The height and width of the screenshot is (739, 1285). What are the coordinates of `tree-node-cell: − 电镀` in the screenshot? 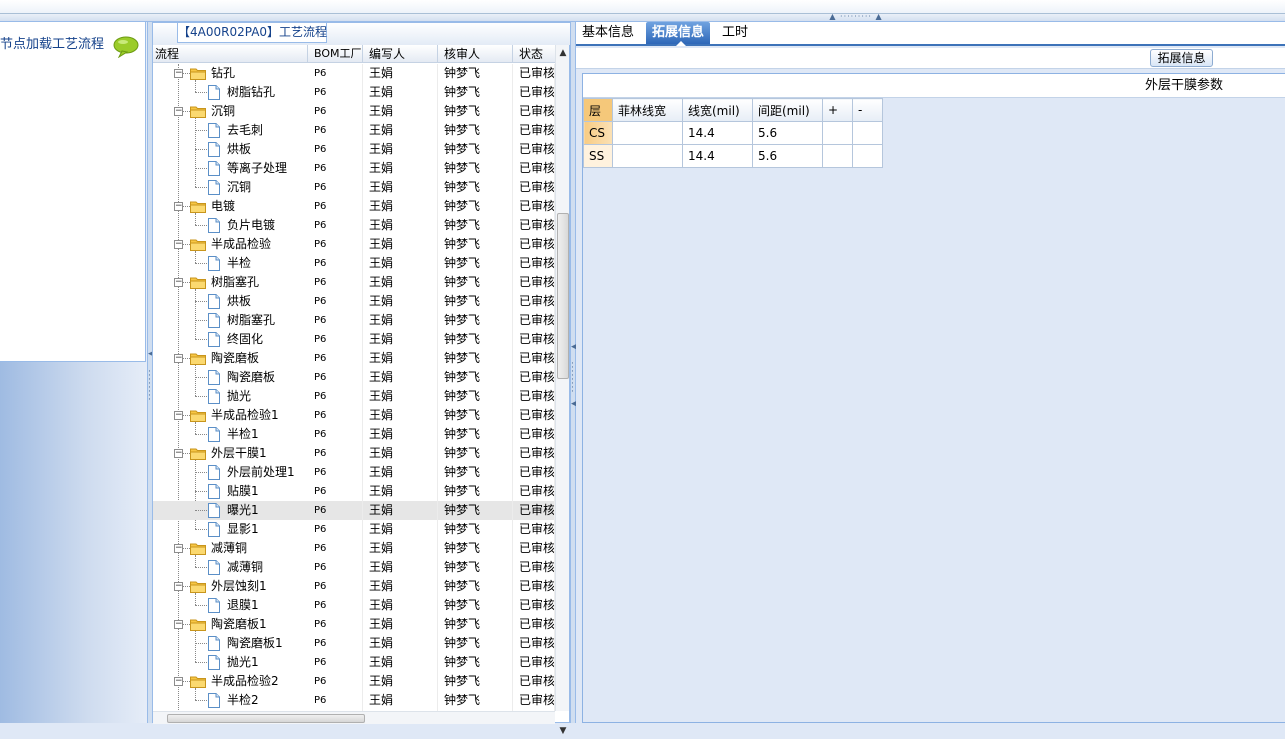 It's located at (230, 206).